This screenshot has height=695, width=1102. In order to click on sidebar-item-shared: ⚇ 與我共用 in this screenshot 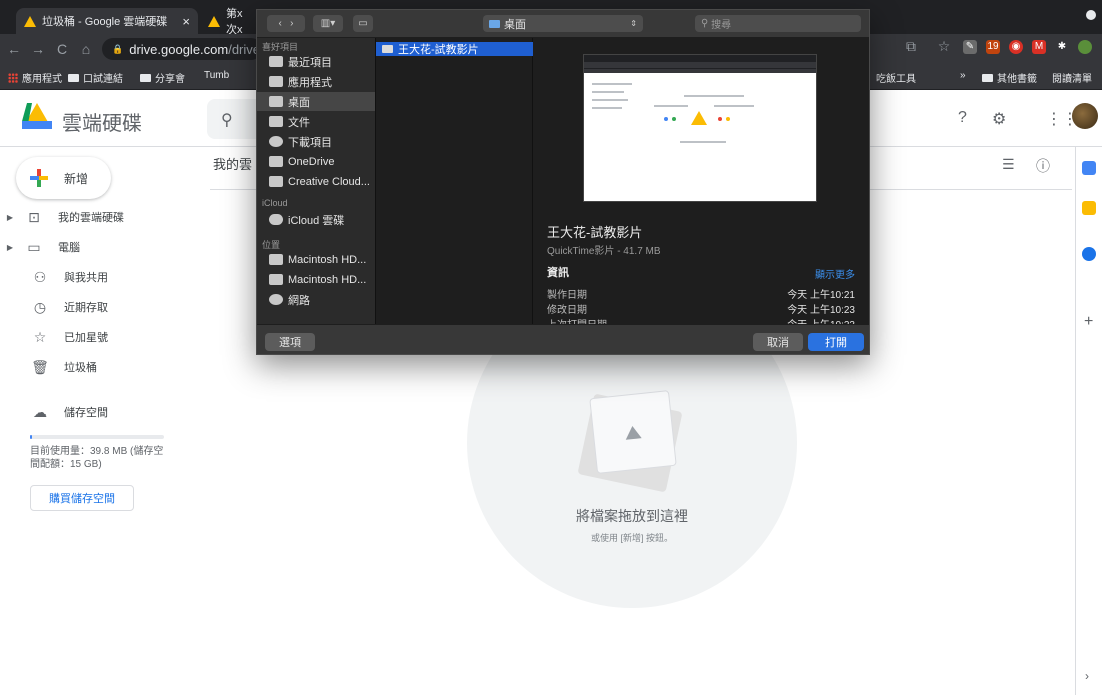, I will do `click(100, 277)`.